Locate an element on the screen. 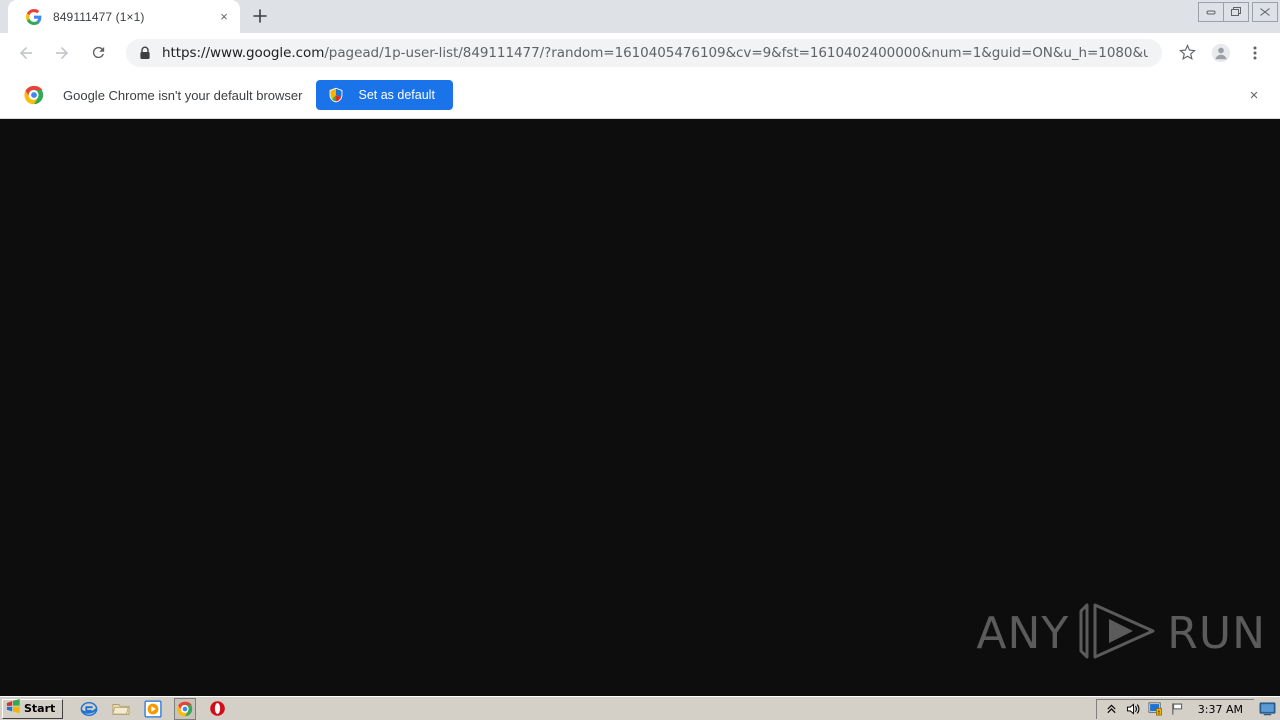 The width and height of the screenshot is (1280, 720). chrome-icon is located at coordinates (185, 708).